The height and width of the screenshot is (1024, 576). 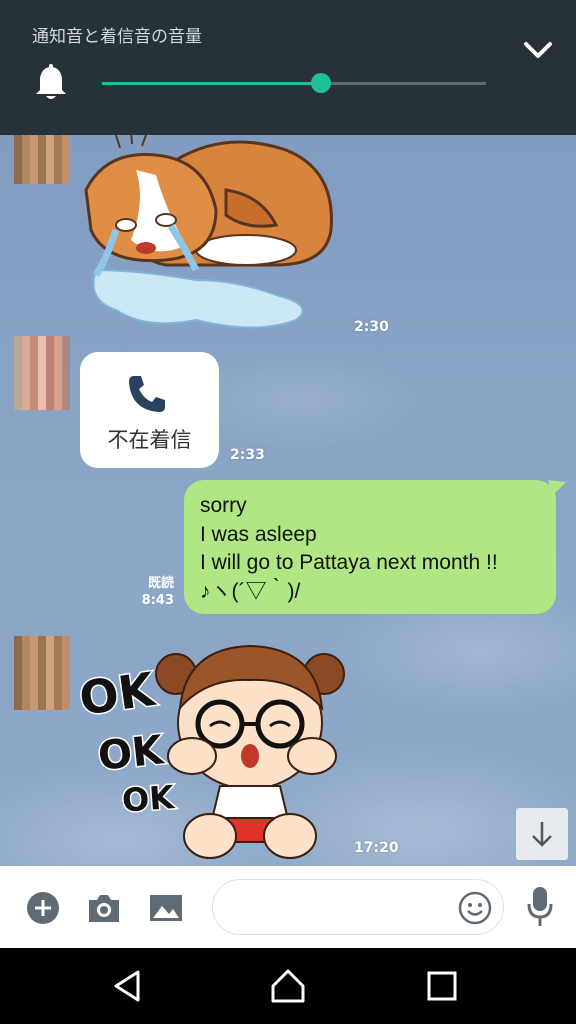 What do you see at coordinates (128, 986) in the screenshot?
I see `back-triangle-icon` at bounding box center [128, 986].